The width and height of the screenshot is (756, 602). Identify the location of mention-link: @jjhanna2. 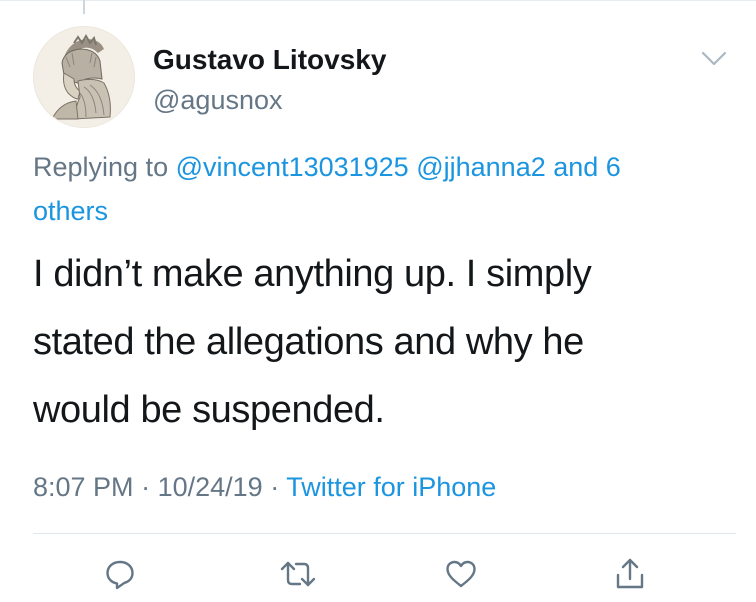
(481, 167).